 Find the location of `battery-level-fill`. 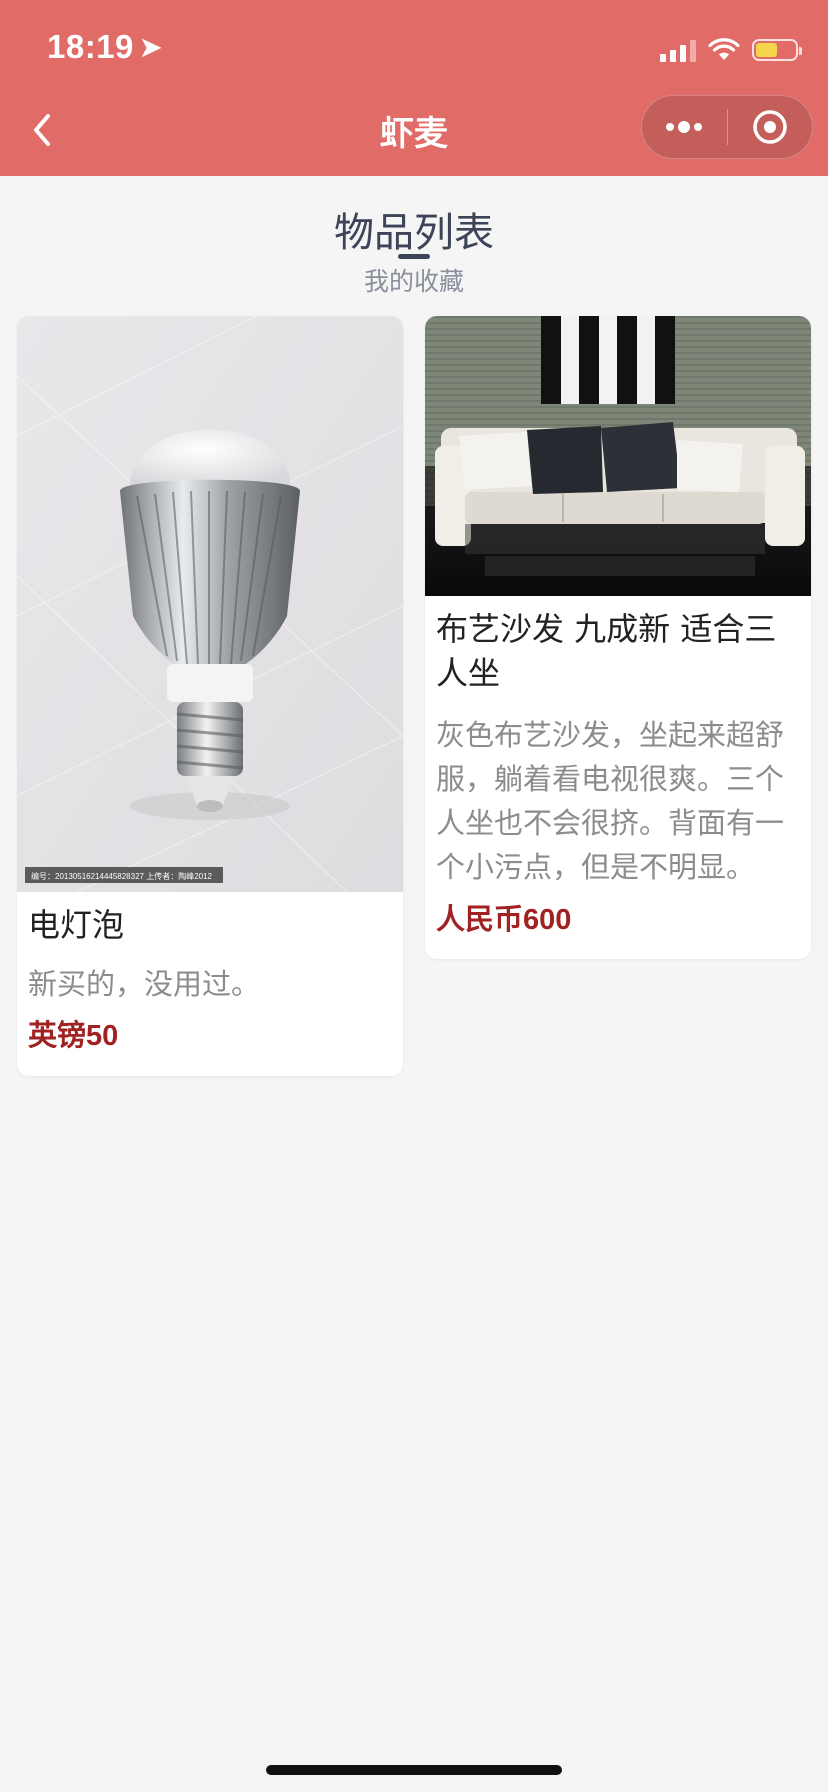

battery-level-fill is located at coordinates (766, 50).